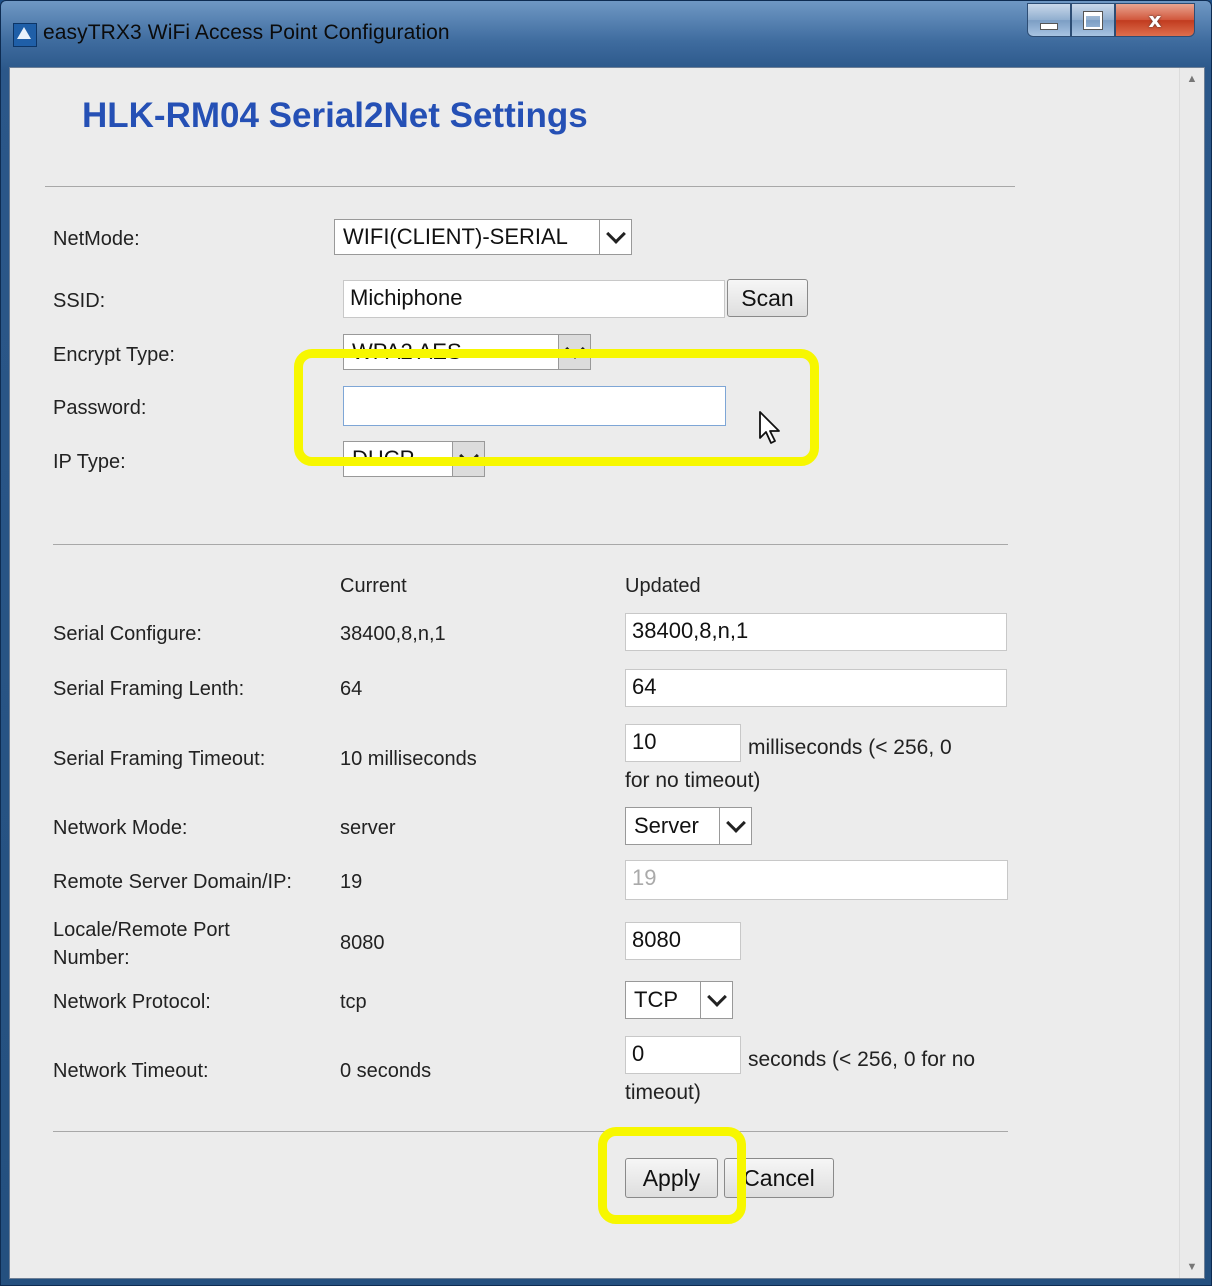 The image size is (1212, 1286). Describe the element at coordinates (246, 32) in the screenshot. I see `window-title: easyTRX3 WiFi Access Point Configuration` at that location.